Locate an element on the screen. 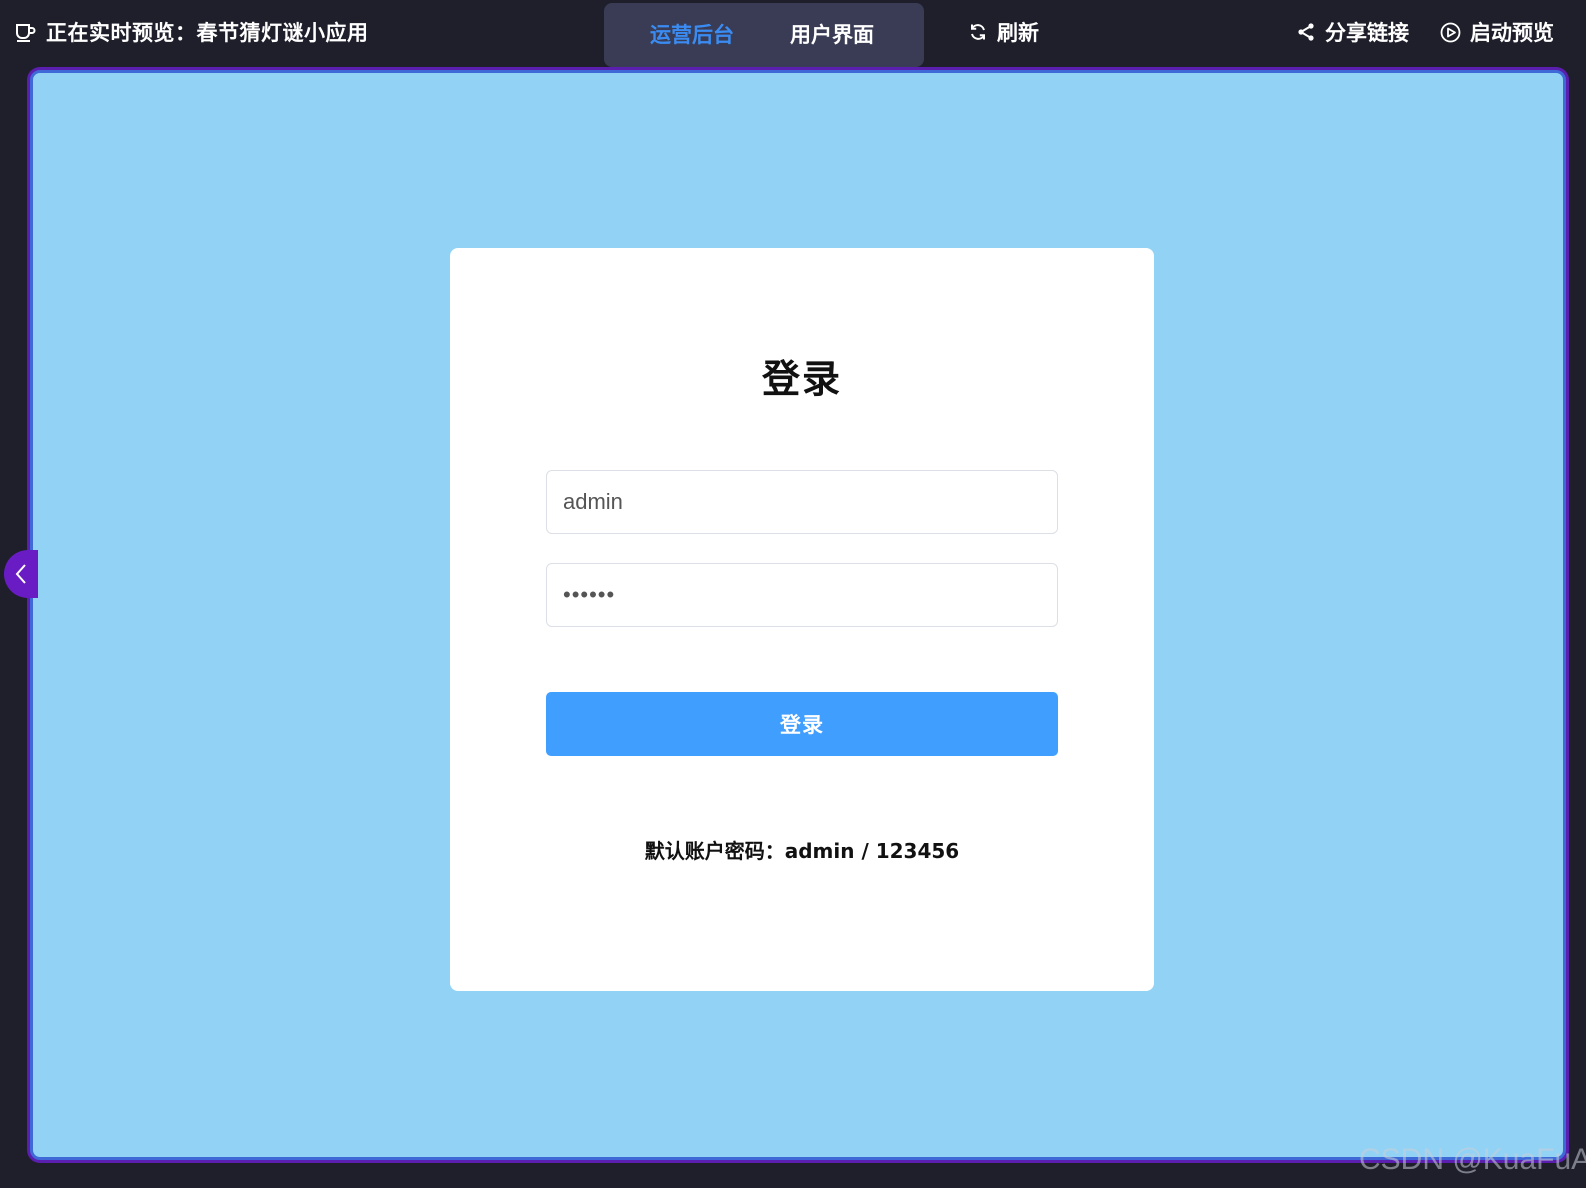 The width and height of the screenshot is (1586, 1188). collapse-panel-handle is located at coordinates (21, 574).